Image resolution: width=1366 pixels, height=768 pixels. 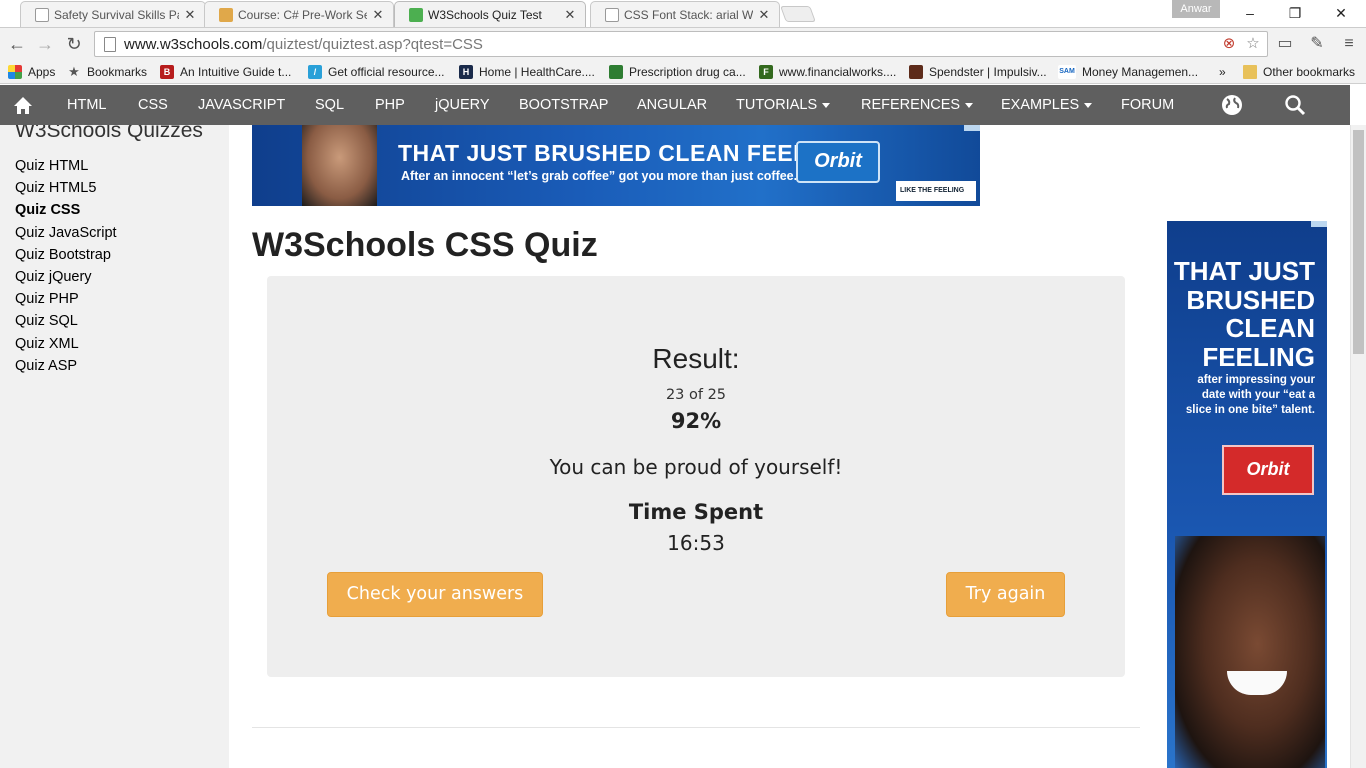 I want to click on home-icon, so click(x=25, y=105).